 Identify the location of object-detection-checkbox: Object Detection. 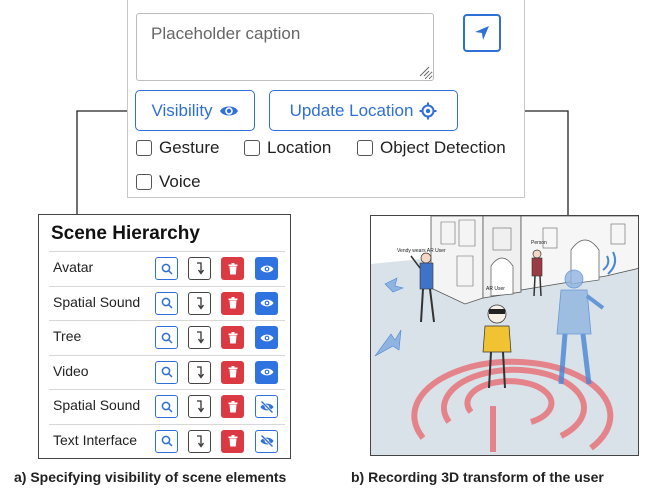
(431, 148).